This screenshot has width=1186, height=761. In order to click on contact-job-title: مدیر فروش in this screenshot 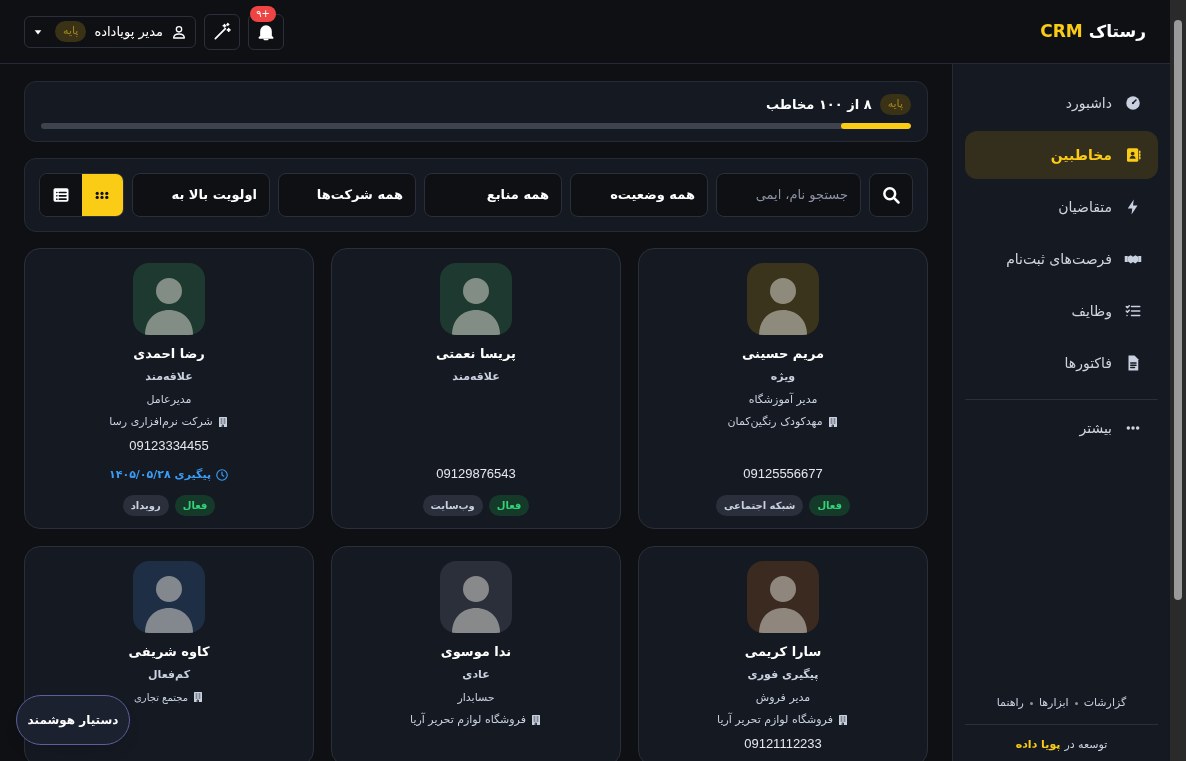, I will do `click(783, 697)`.